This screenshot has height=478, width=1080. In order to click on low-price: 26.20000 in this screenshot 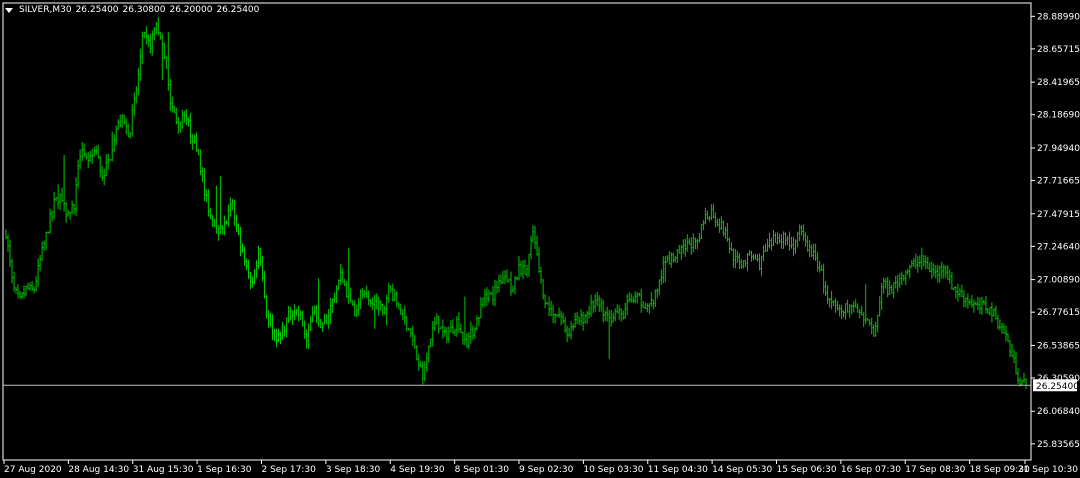, I will do `click(191, 10)`.